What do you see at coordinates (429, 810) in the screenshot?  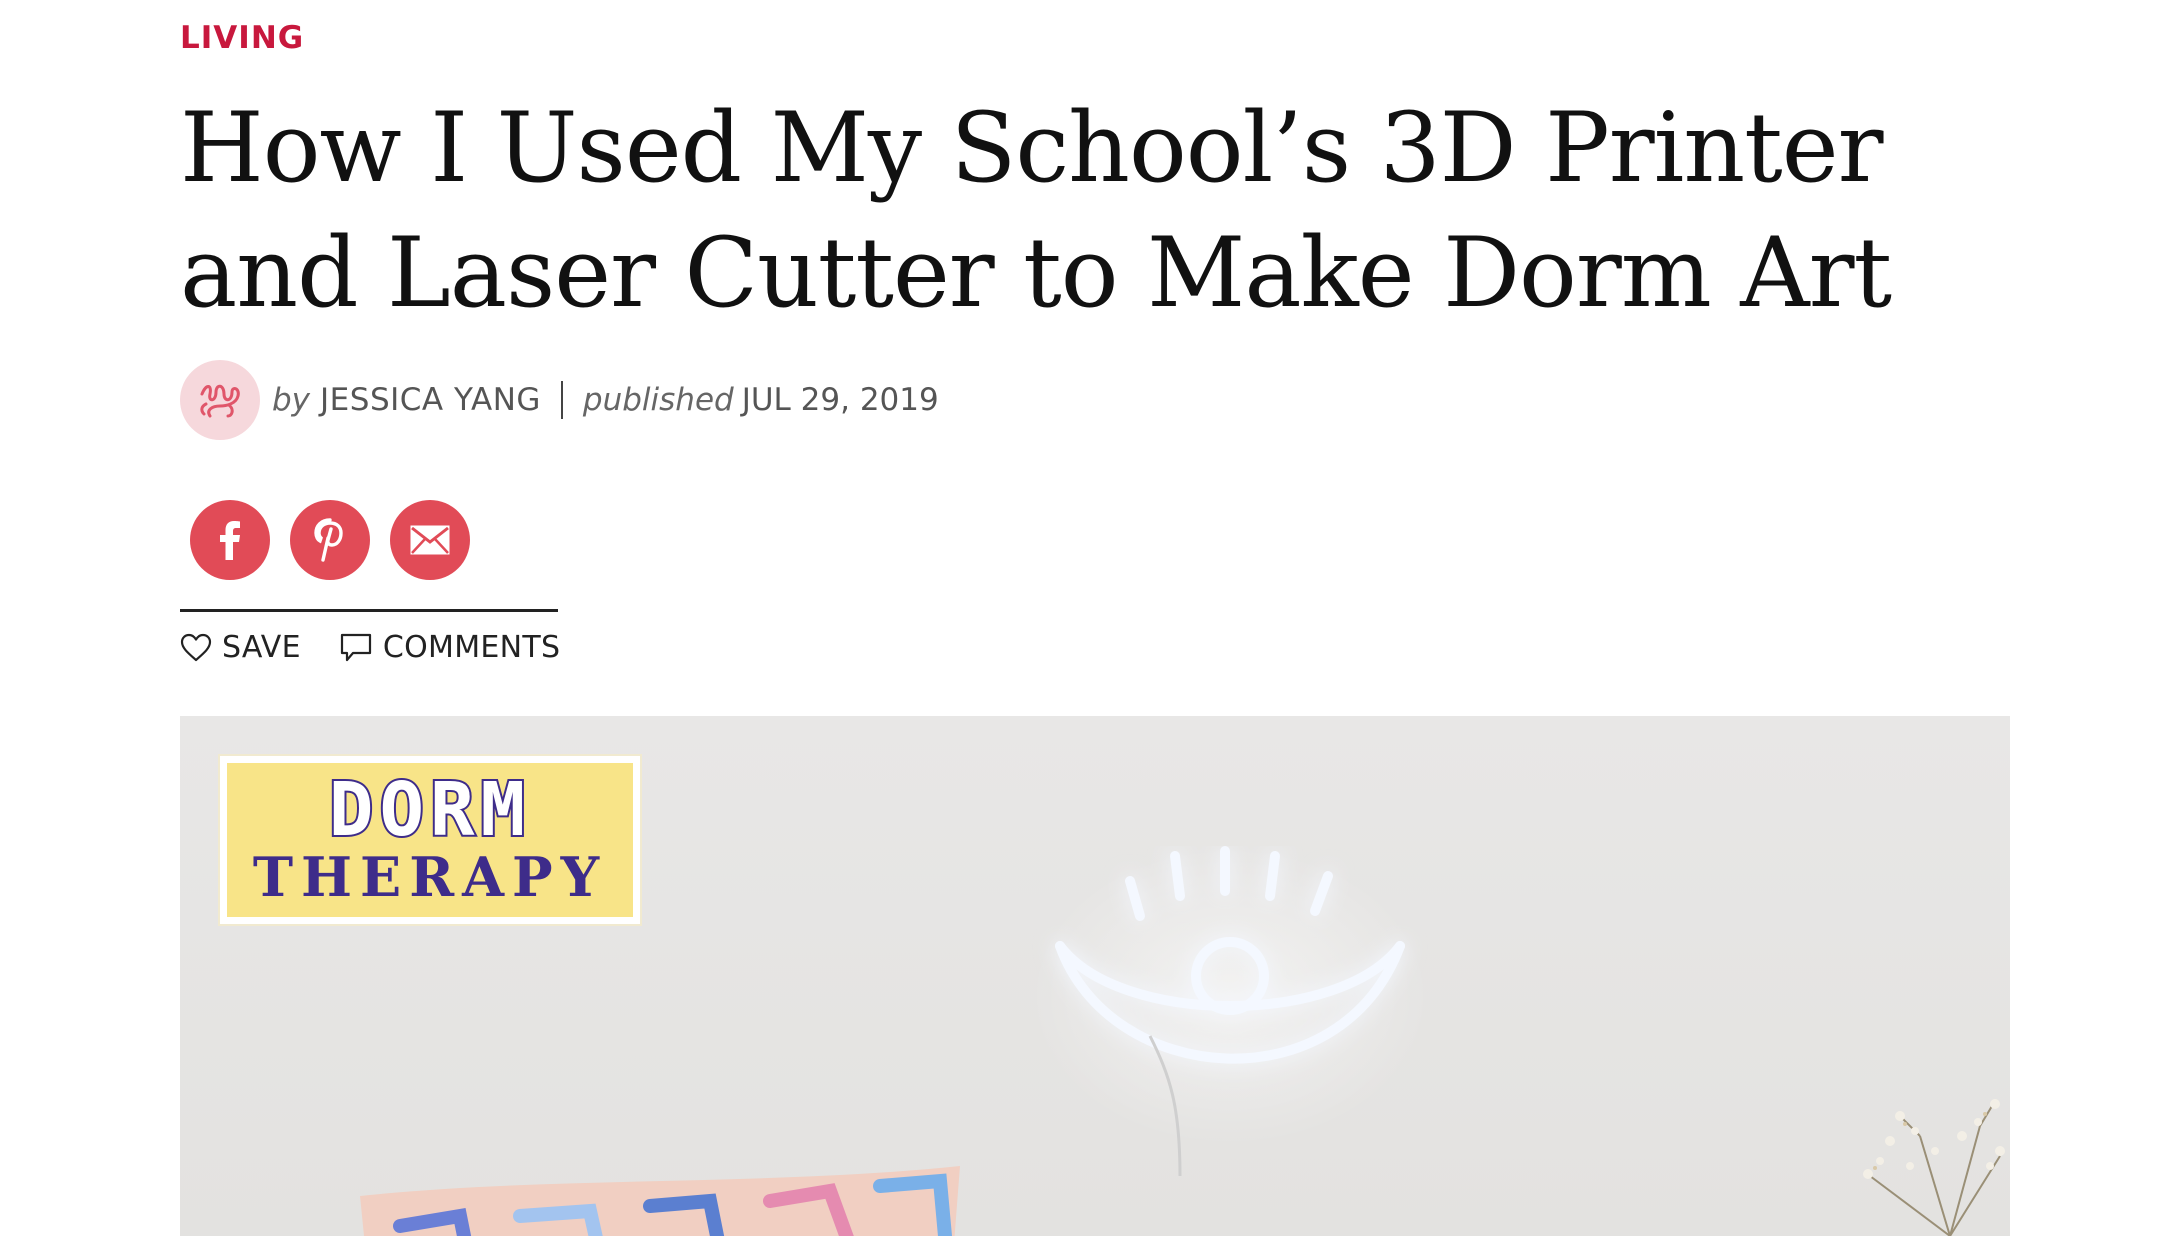 I see `badge-line1: DORM` at bounding box center [429, 810].